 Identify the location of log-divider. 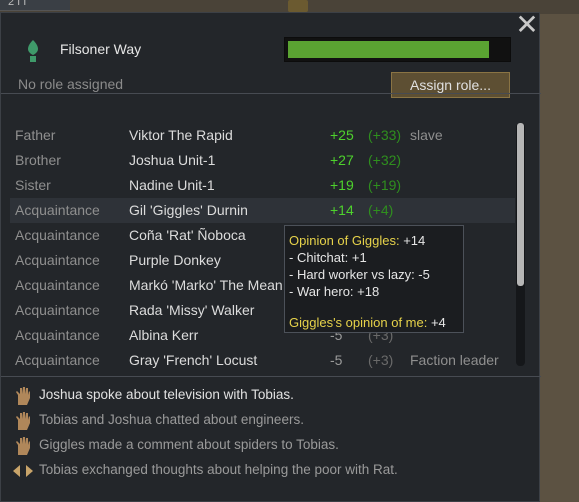
(271, 376).